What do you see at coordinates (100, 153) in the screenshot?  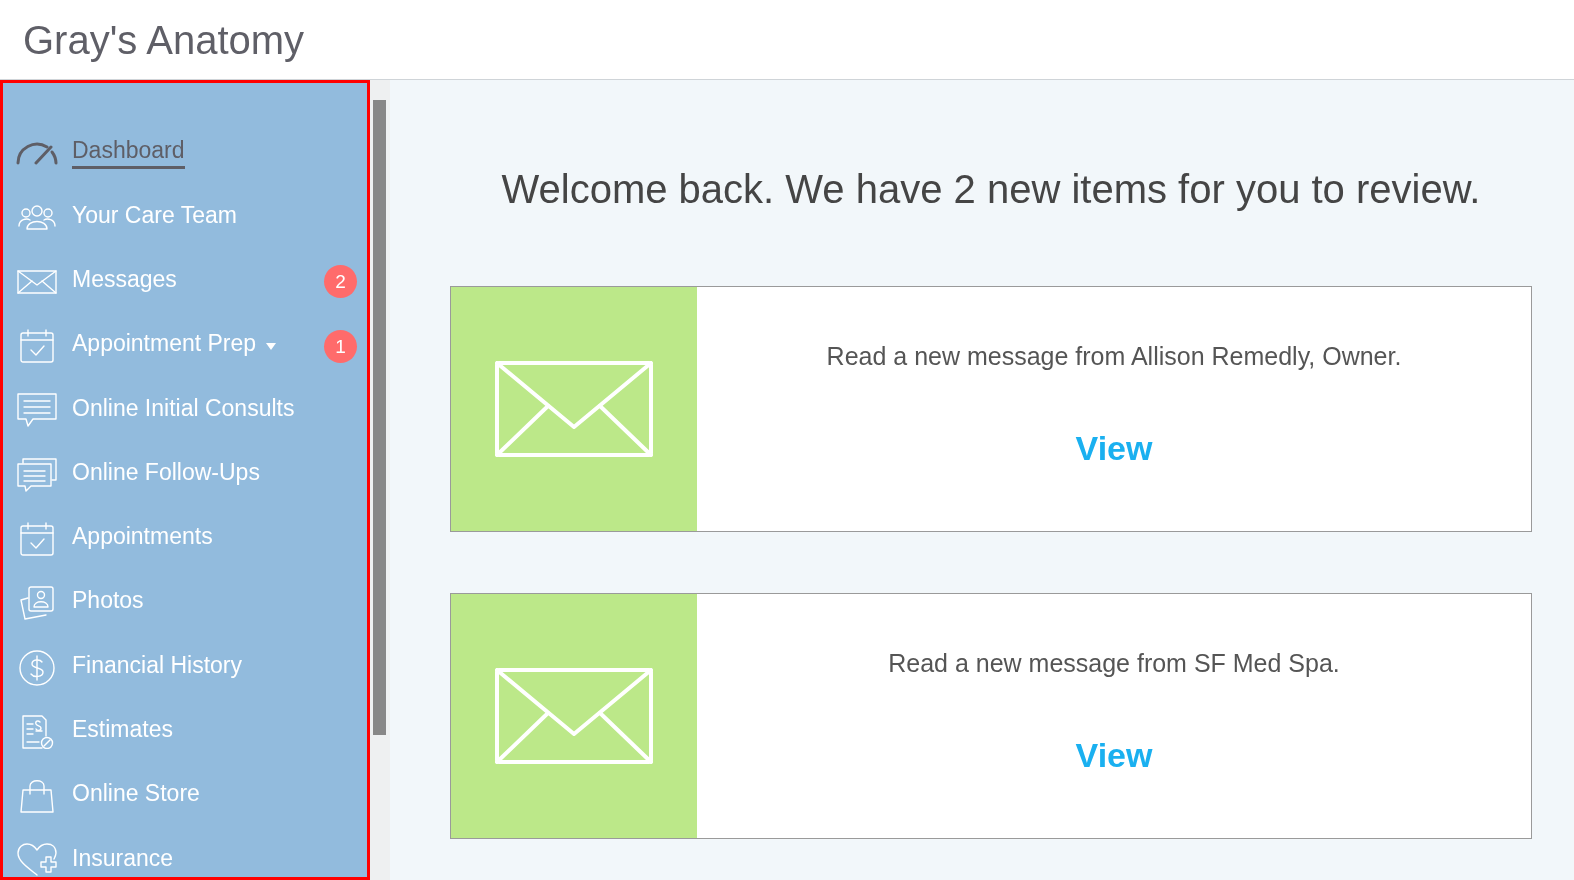 I see `sidebar-link: Dashboard` at bounding box center [100, 153].